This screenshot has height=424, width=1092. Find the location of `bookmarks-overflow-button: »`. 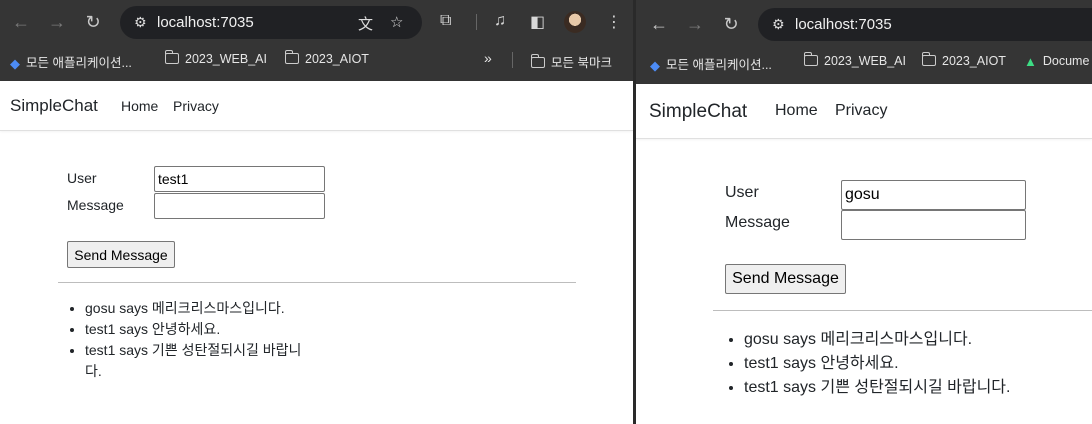

bookmarks-overflow-button: » is located at coordinates (488, 58).